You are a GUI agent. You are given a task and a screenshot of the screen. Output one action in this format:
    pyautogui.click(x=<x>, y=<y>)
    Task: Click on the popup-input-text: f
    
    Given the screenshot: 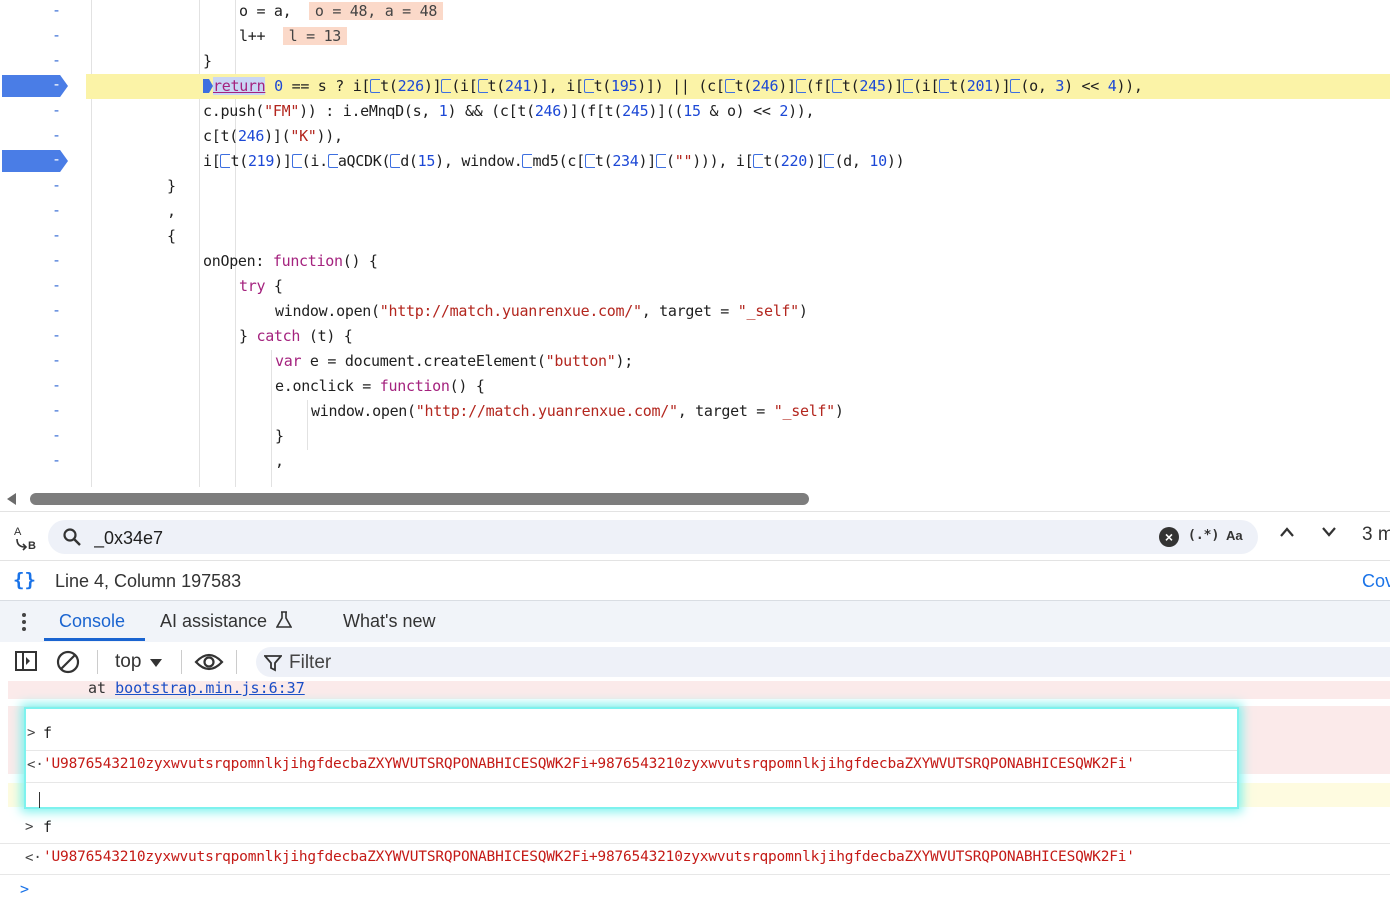 What is the action you would take?
    pyautogui.click(x=48, y=733)
    